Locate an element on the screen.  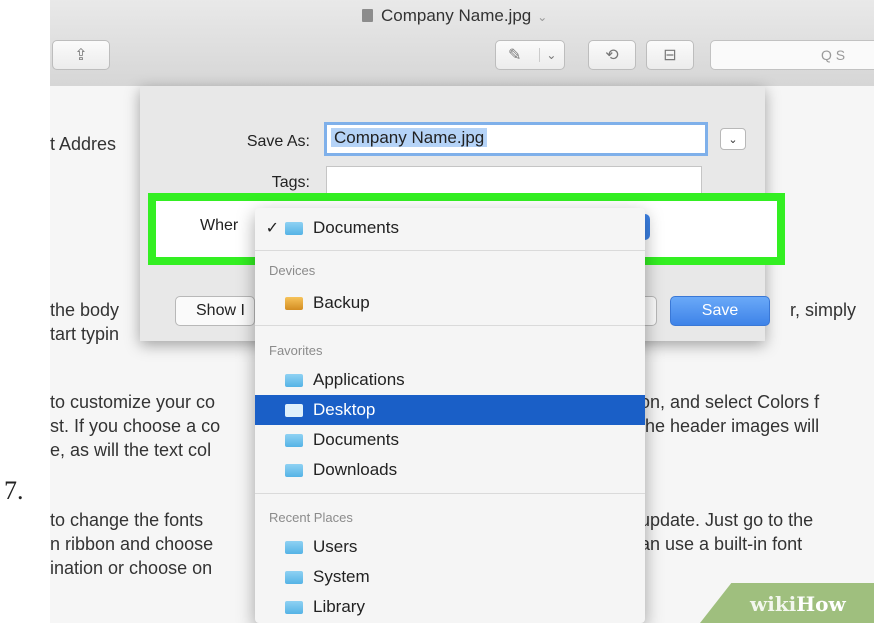
users-folder-icon is located at coordinates (294, 547).